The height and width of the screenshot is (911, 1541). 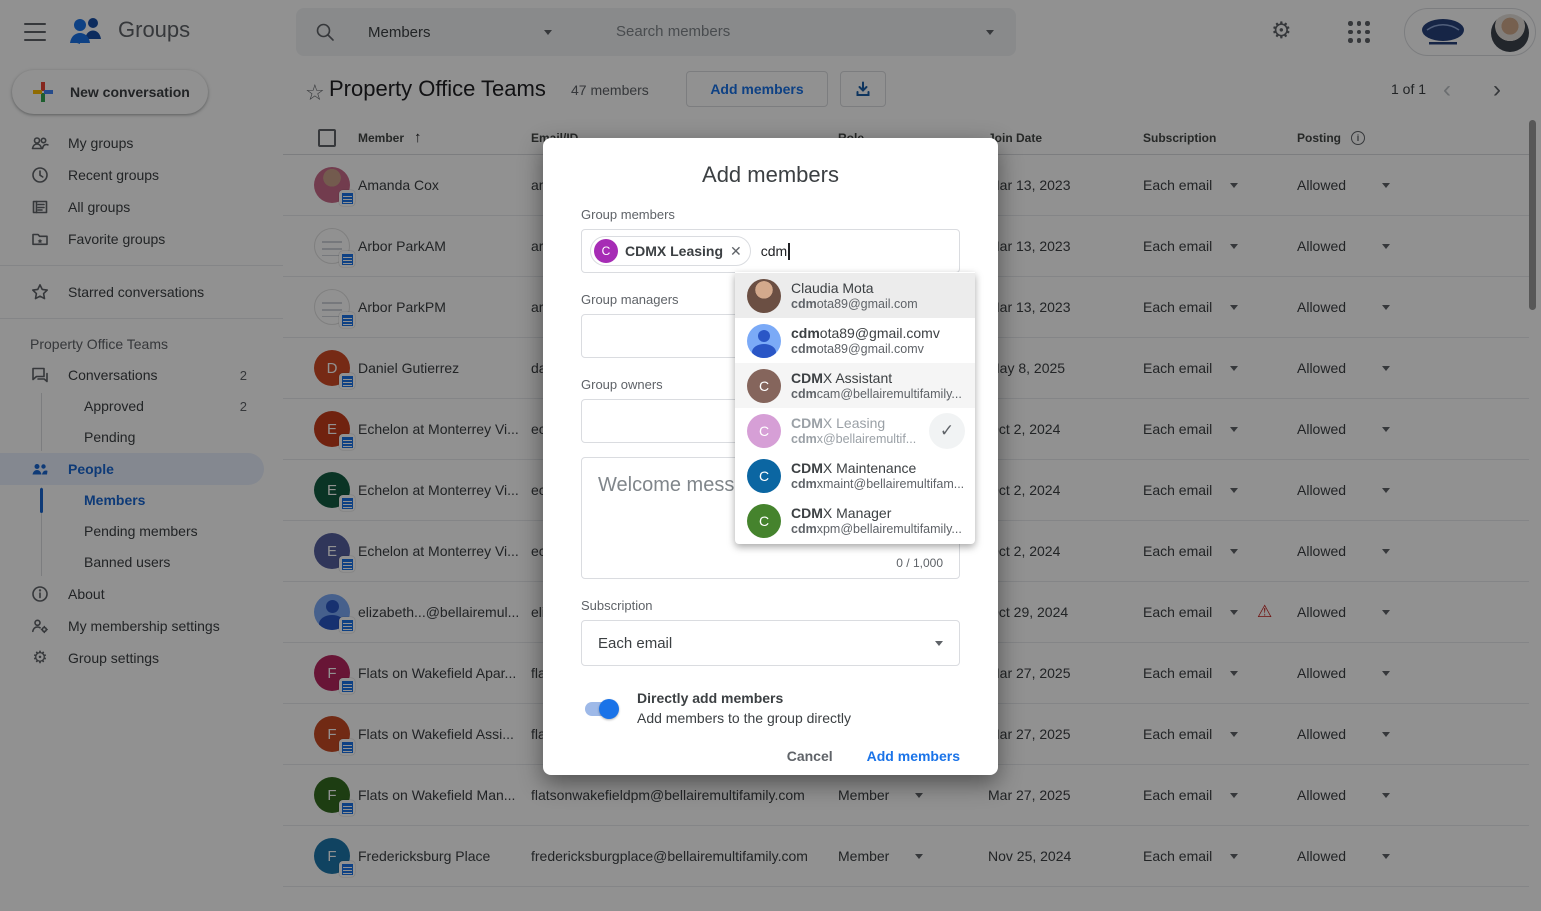 I want to click on toggle-title: Directly add members, so click(x=710, y=698).